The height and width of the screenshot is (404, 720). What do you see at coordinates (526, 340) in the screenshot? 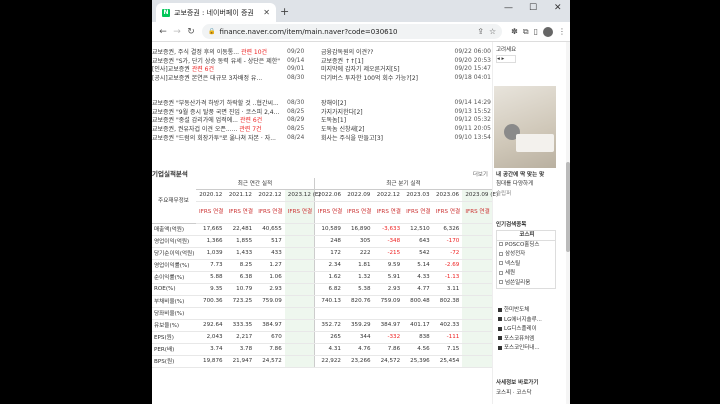
I see `stock-item: 포스코퓨처엠` at bounding box center [526, 340].